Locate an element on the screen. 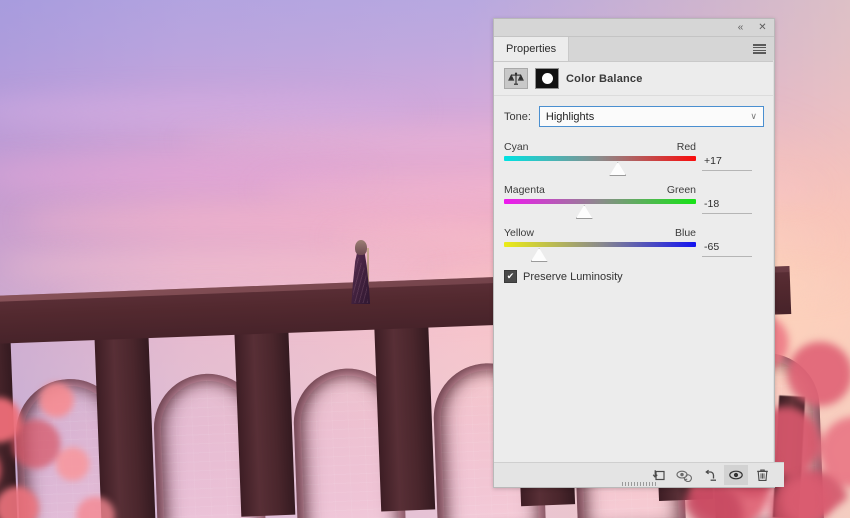  yellow-blue-slider is located at coordinates (600, 252).